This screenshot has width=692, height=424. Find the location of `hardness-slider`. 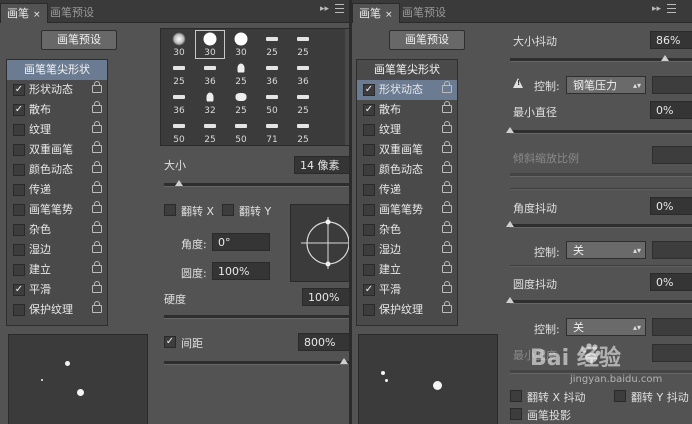

hardness-slider is located at coordinates (256, 317).